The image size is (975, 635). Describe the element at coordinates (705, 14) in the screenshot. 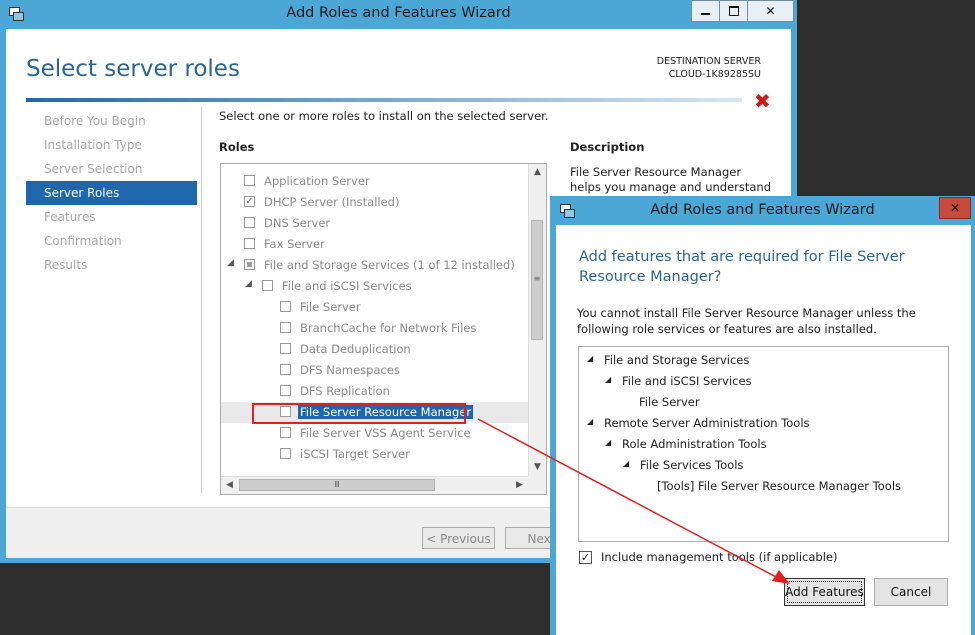

I see `minimize-icon` at that location.